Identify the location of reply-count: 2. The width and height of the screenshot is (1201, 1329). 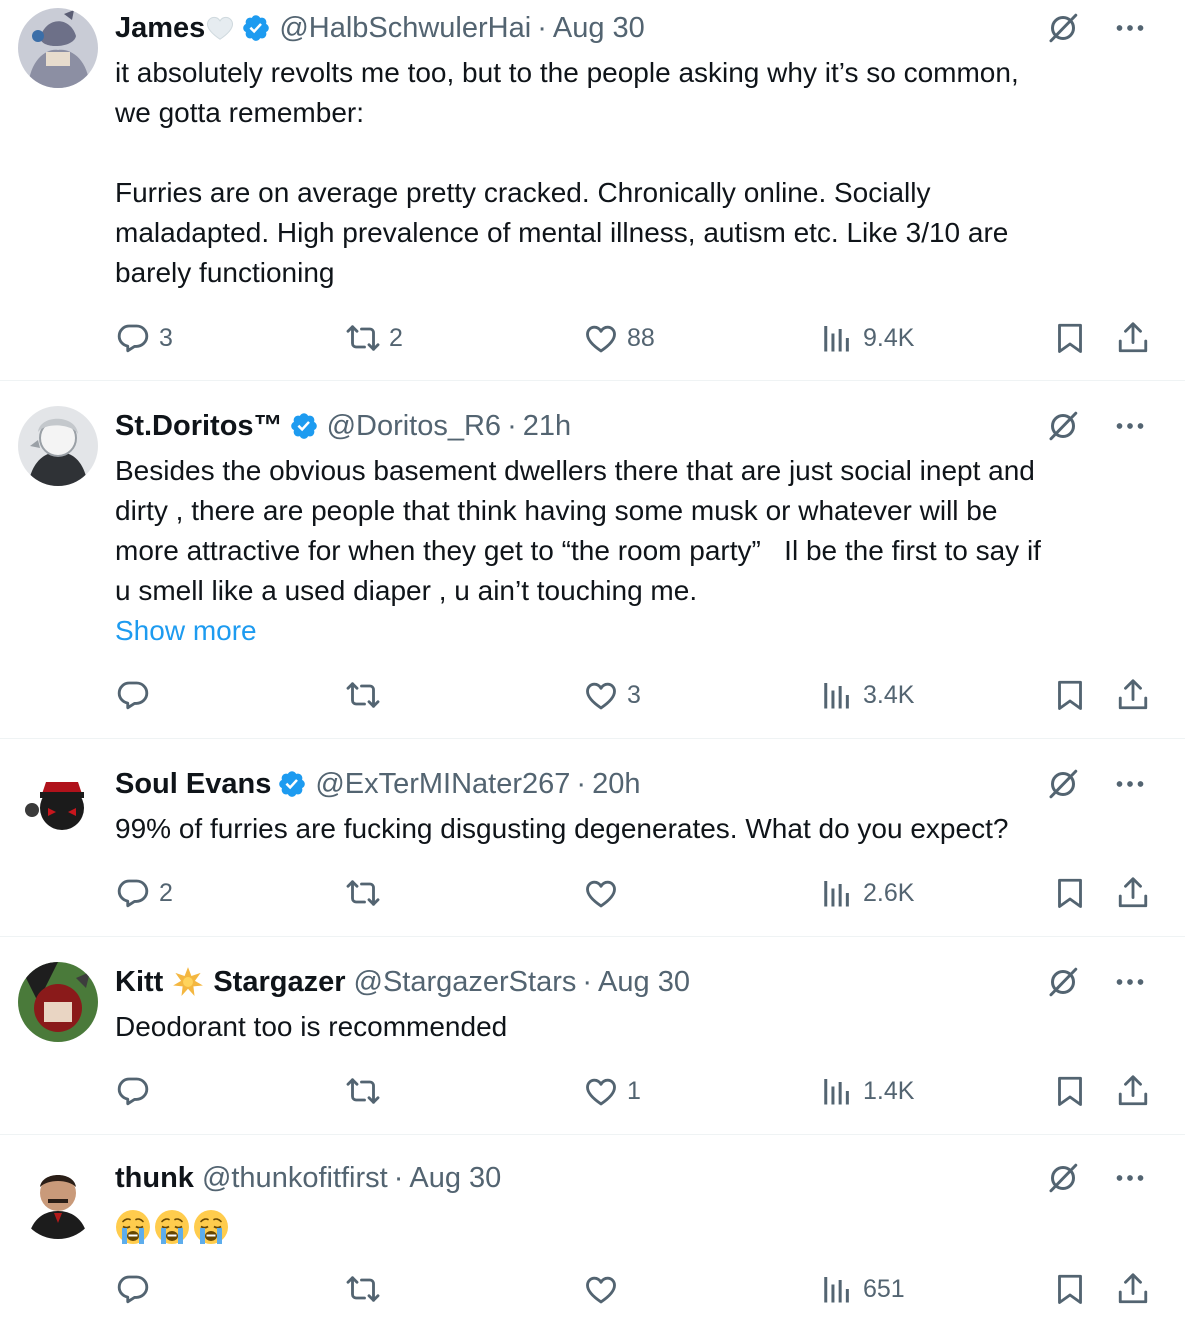
(166, 892).